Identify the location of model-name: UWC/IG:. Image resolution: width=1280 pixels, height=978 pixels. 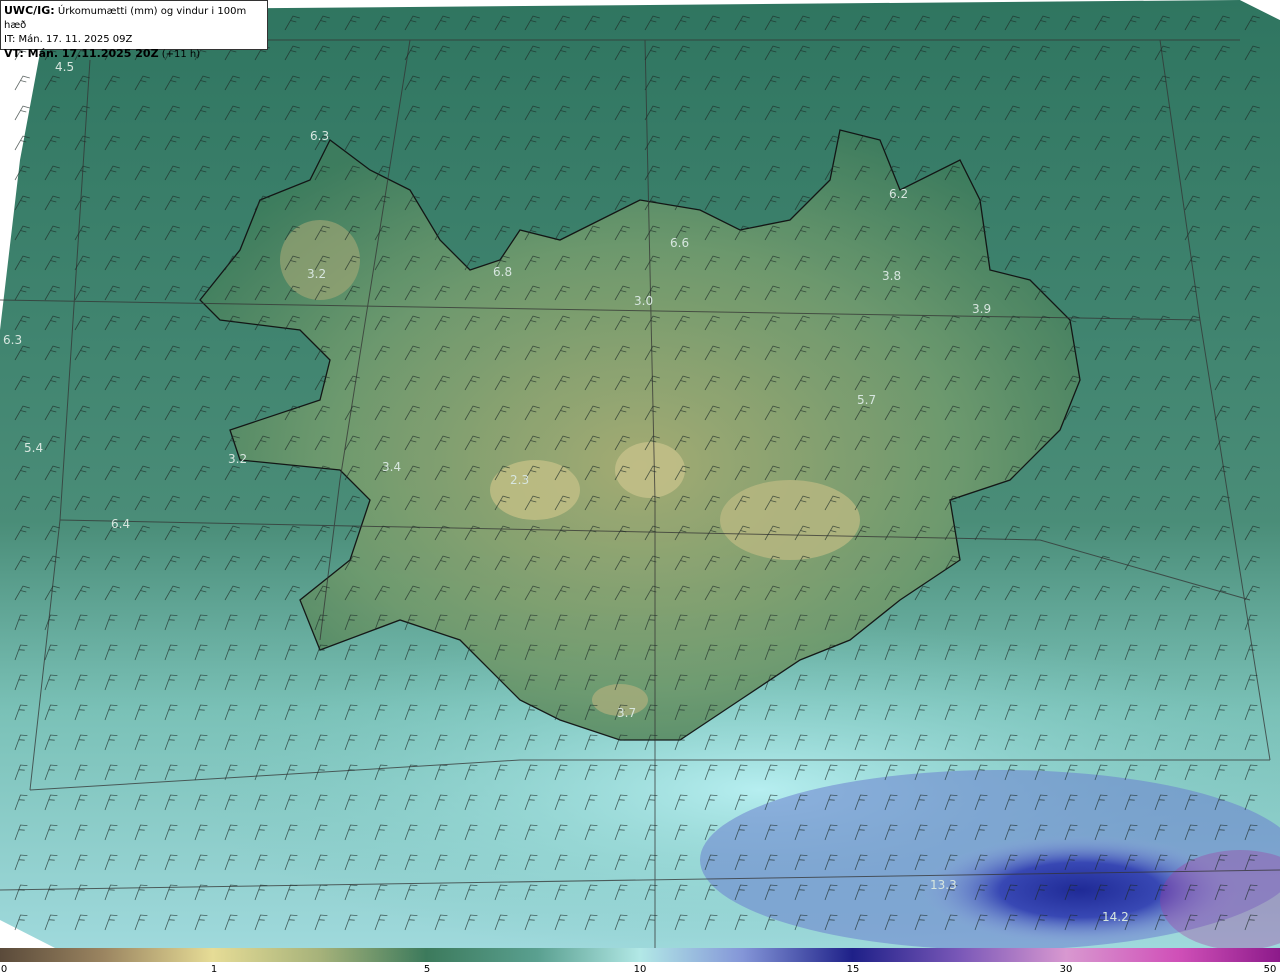
(29, 10).